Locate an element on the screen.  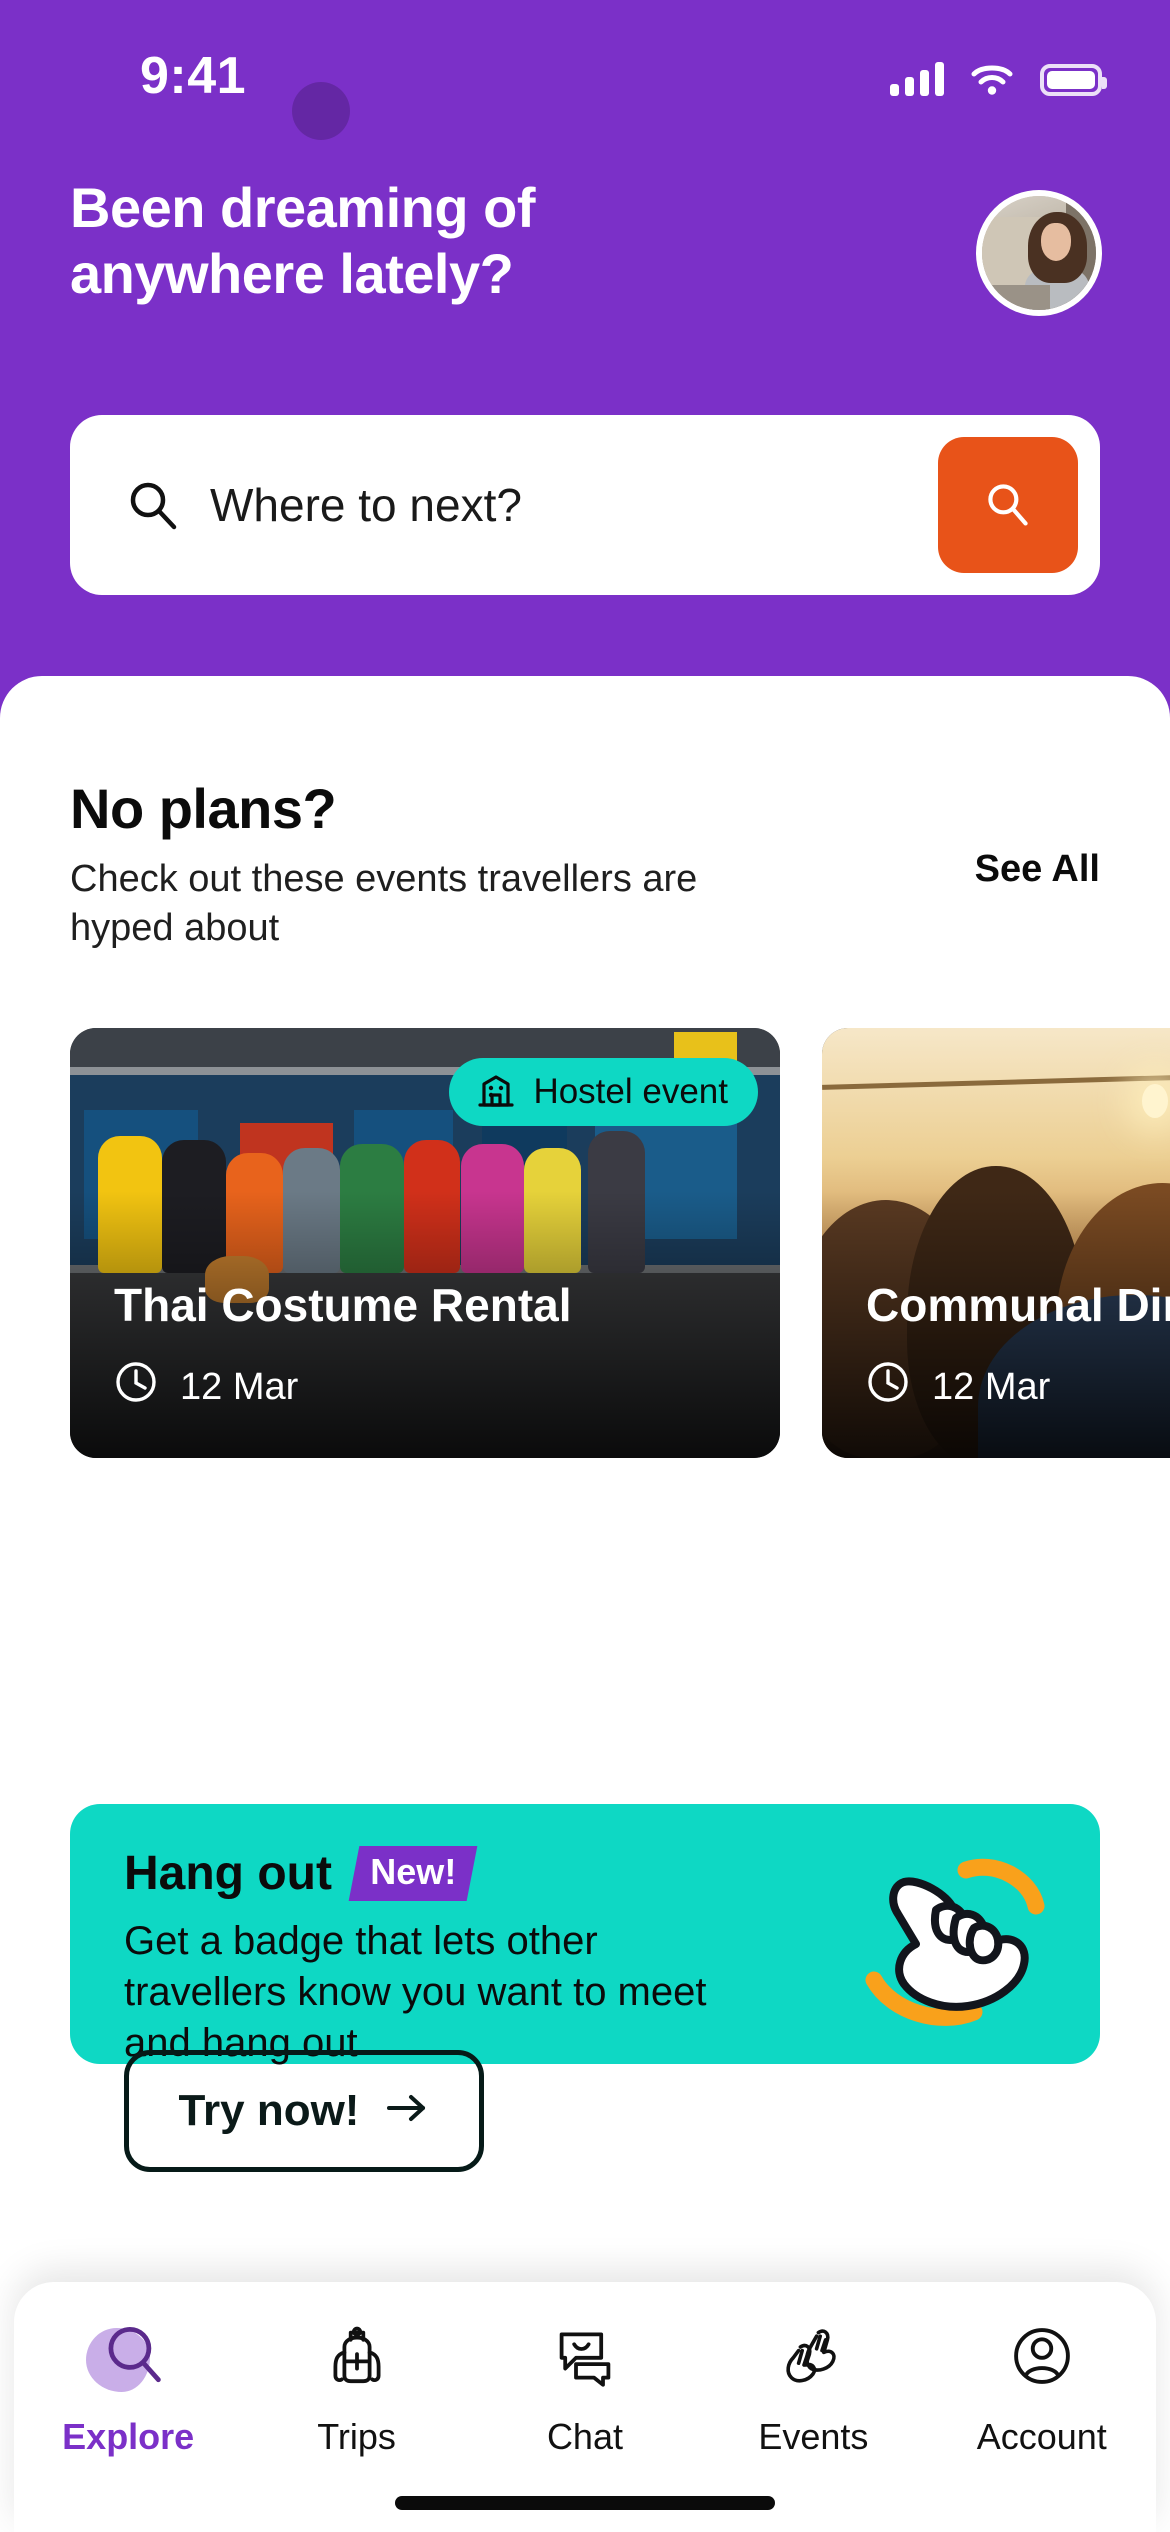
event-card: Hostel event Thai Costume Rental 12 Mar is located at coordinates (425, 1243).